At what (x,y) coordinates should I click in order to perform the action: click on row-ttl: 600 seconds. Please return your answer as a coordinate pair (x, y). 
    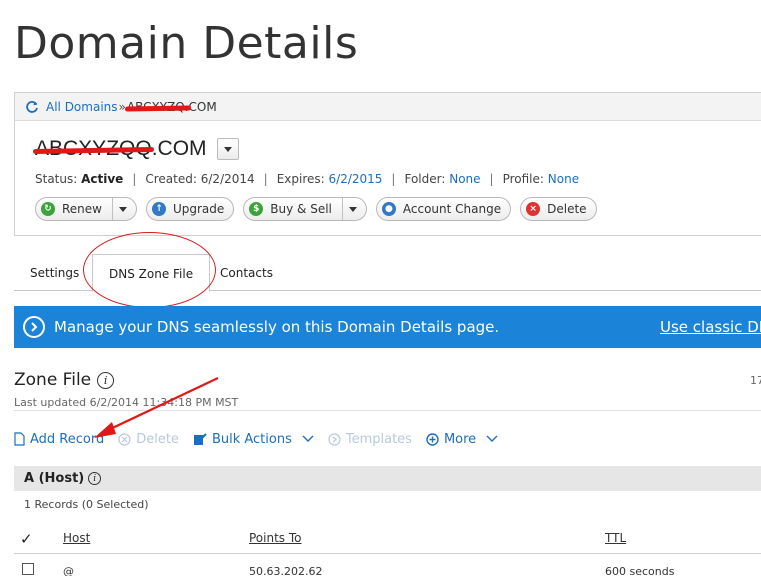
    Looking at the image, I should click on (640, 570).